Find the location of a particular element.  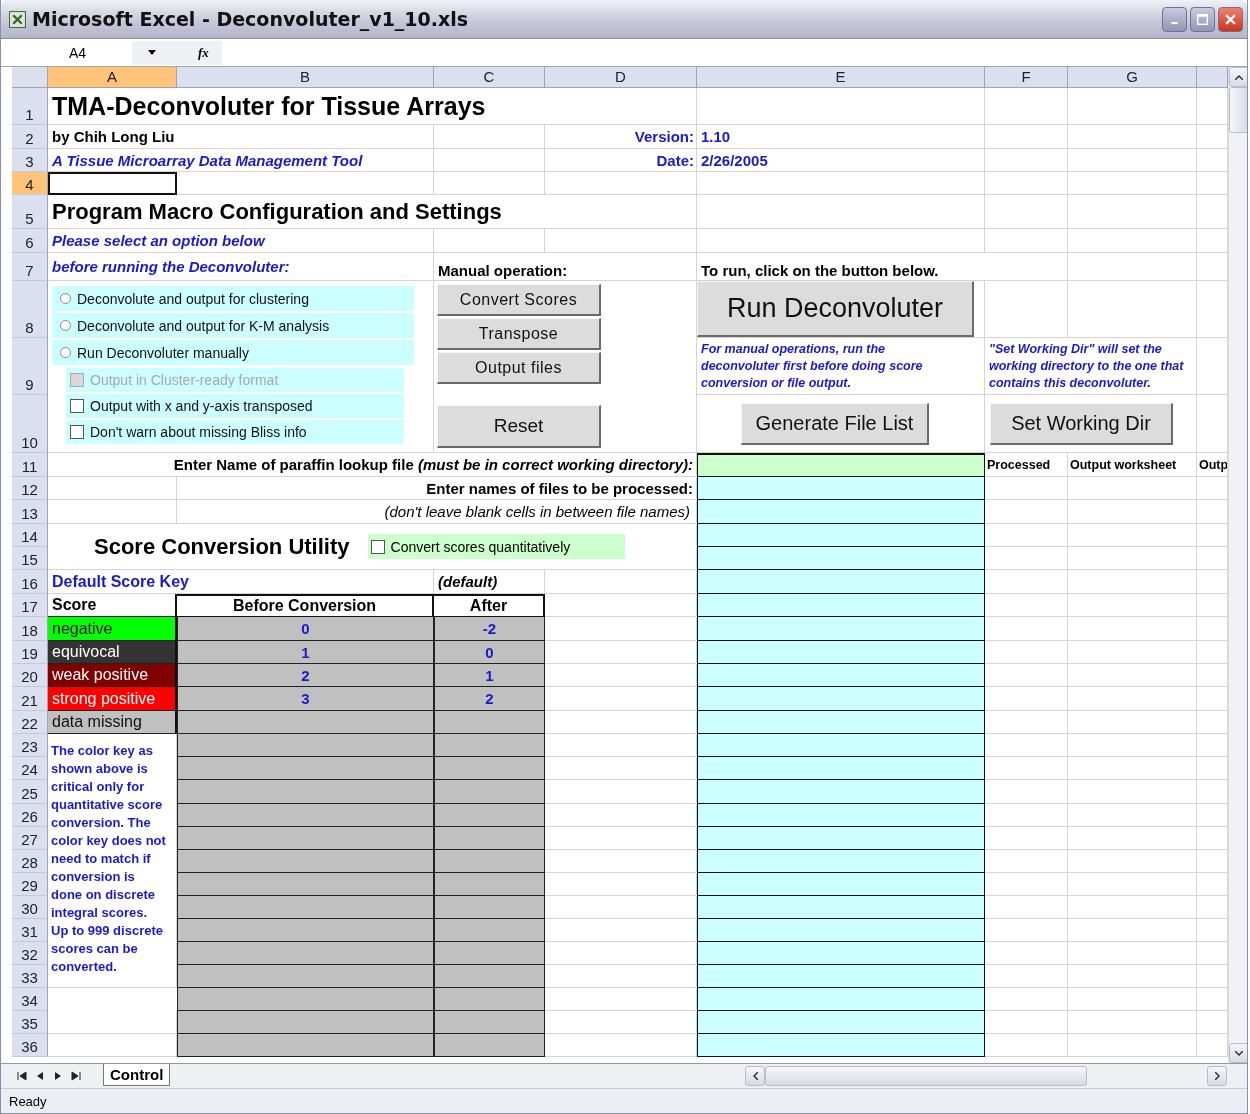

set-working-dir-button: Set Working Dir is located at coordinates (1081, 423).